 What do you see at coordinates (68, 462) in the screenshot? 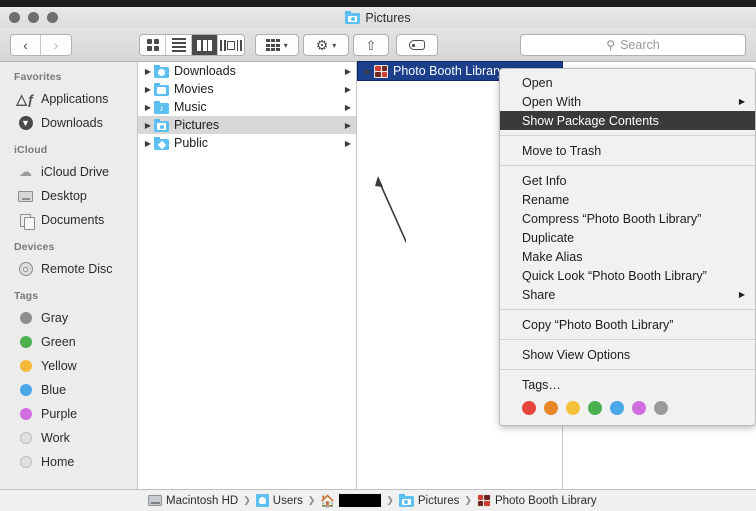
I see `sidebar-item-tag-home: Home` at bounding box center [68, 462].